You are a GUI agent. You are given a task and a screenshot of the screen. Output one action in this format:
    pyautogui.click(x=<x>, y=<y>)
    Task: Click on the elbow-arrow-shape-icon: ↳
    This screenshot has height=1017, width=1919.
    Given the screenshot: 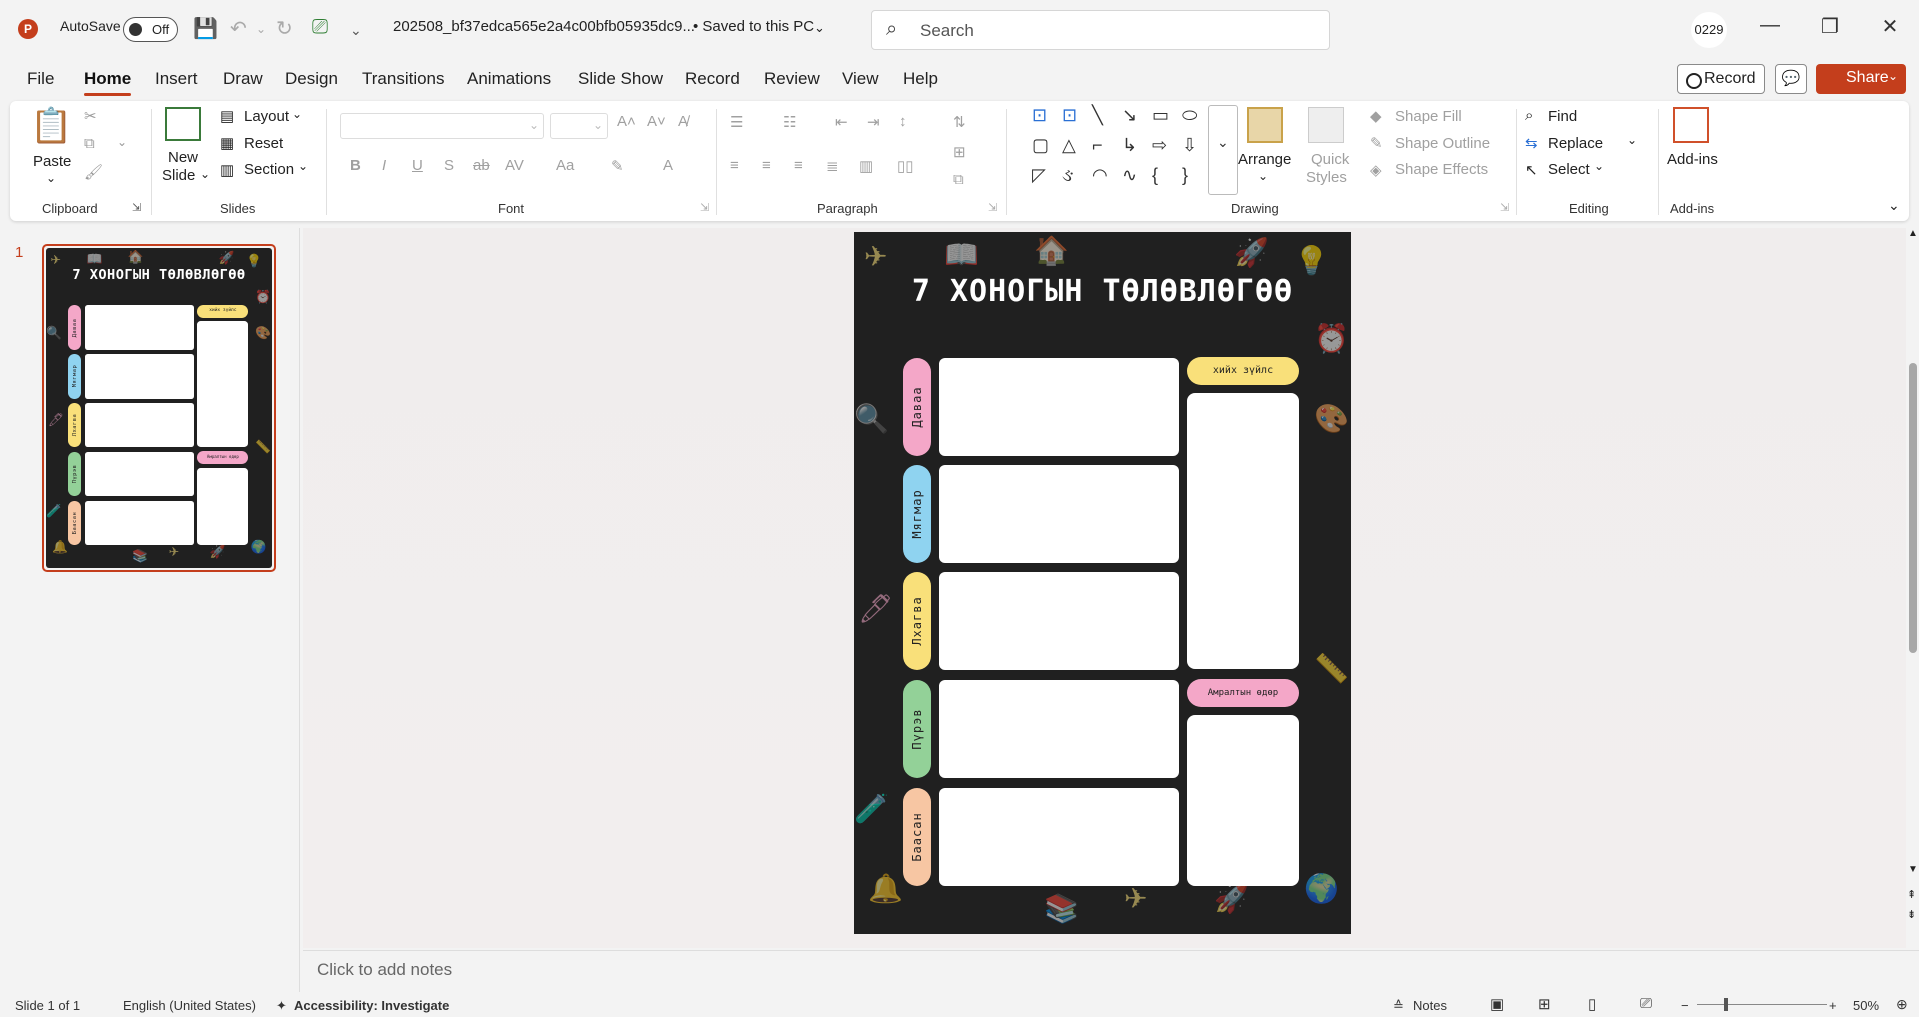 What is the action you would take?
    pyautogui.click(x=1129, y=145)
    